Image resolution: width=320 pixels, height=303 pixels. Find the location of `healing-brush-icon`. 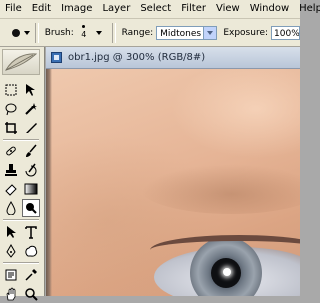

healing-brush-icon is located at coordinates (11, 151).